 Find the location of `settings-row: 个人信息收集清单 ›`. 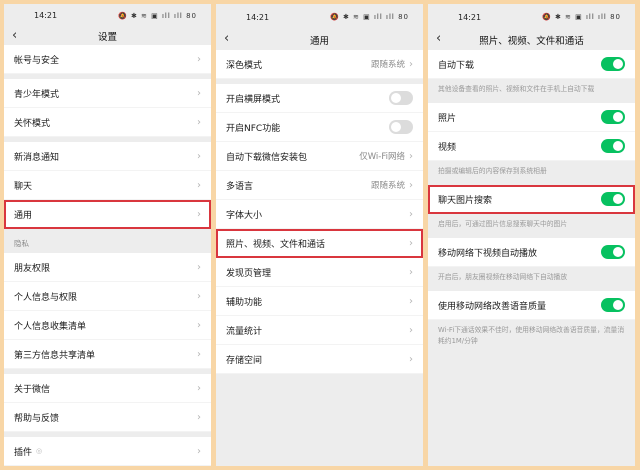

settings-row: 个人信息收集清单 › is located at coordinates (107, 325).